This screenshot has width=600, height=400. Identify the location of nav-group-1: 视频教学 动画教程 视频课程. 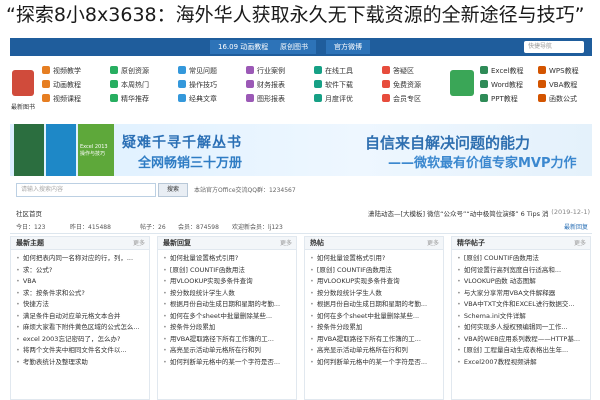
(61, 85).